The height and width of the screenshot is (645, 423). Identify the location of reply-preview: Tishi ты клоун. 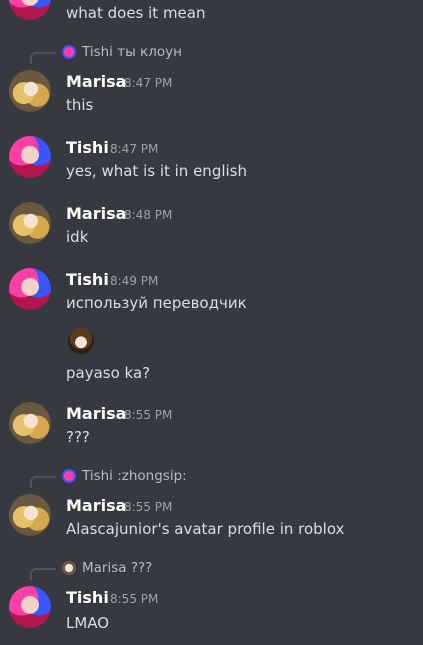
(132, 52).